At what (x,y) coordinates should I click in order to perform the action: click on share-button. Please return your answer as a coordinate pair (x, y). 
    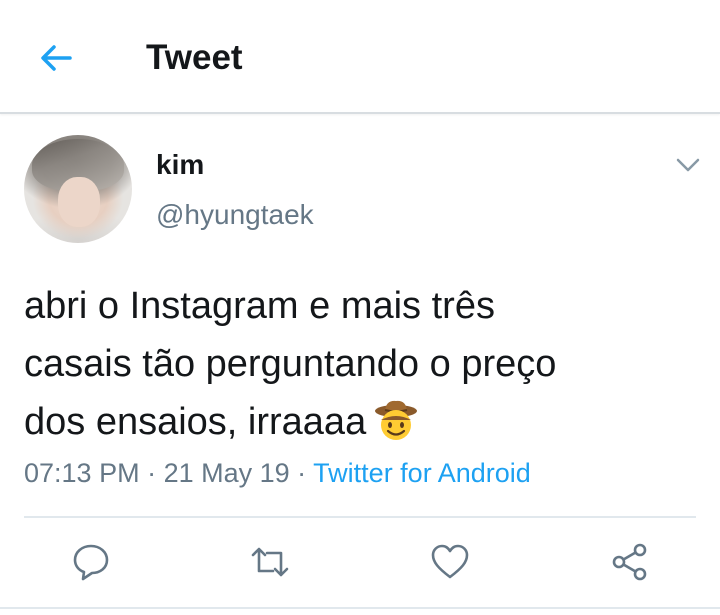
    Looking at the image, I should click on (630, 562).